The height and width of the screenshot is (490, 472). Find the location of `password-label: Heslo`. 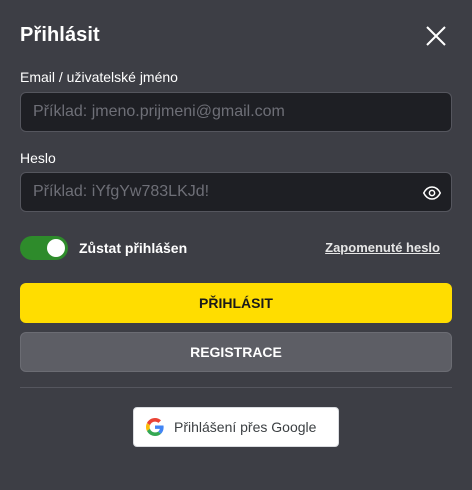

password-label: Heslo is located at coordinates (38, 158).